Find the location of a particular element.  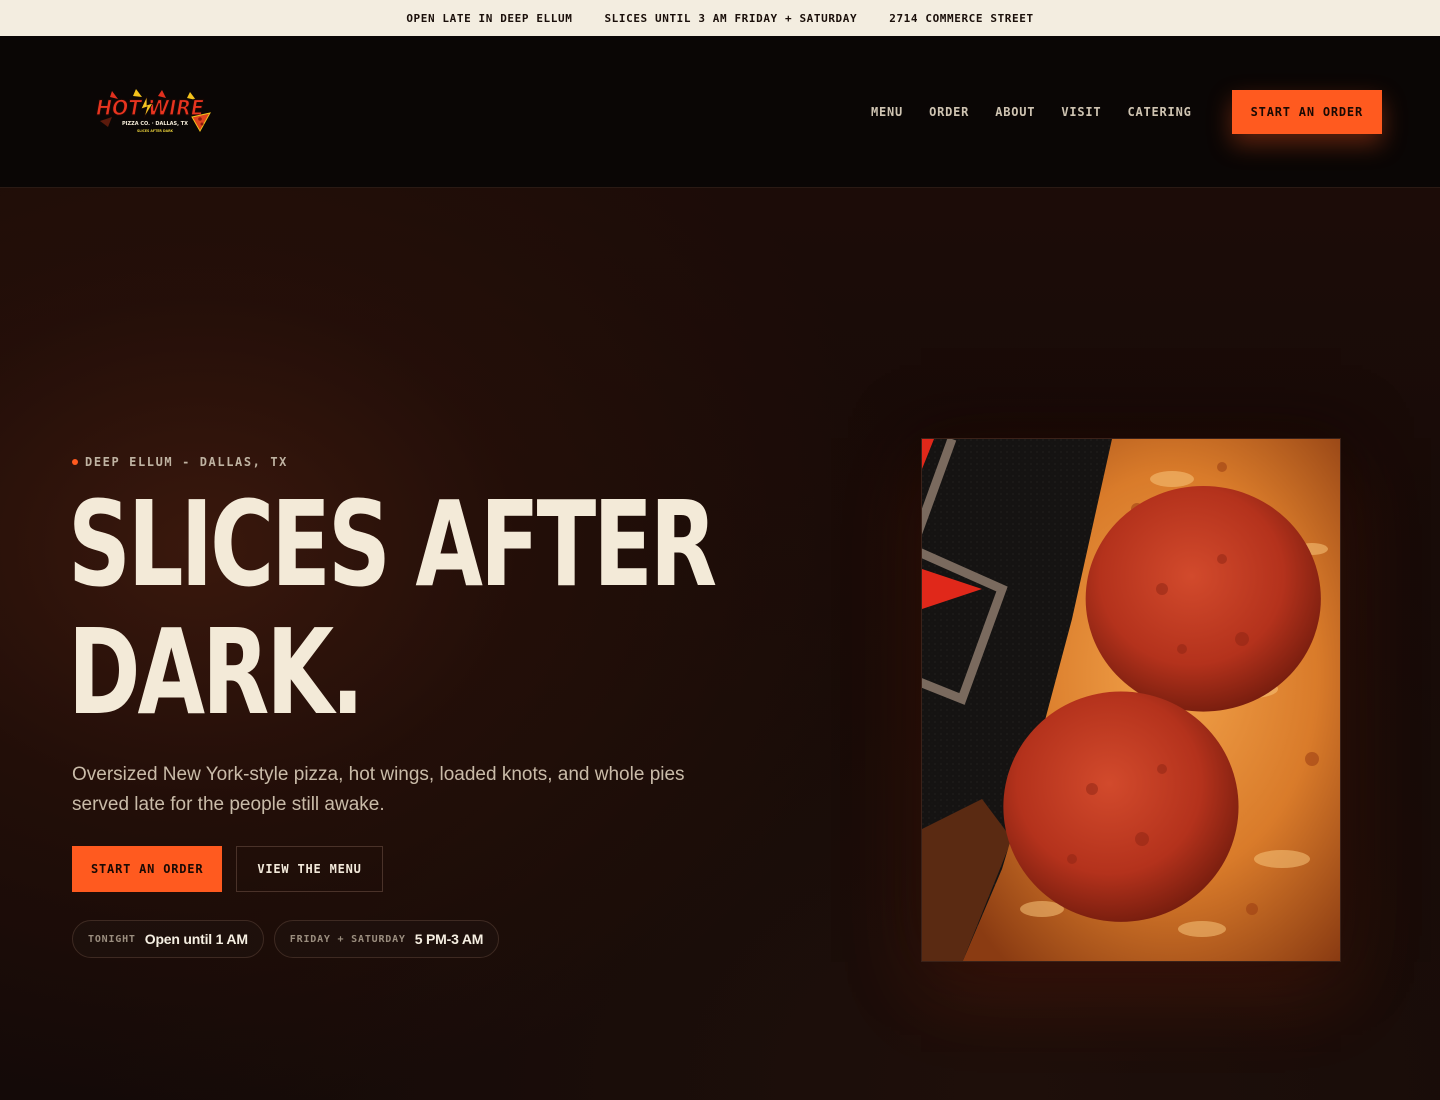

announcement-item: OPEN LATE IN DEEP ELLUM is located at coordinates (489, 18).